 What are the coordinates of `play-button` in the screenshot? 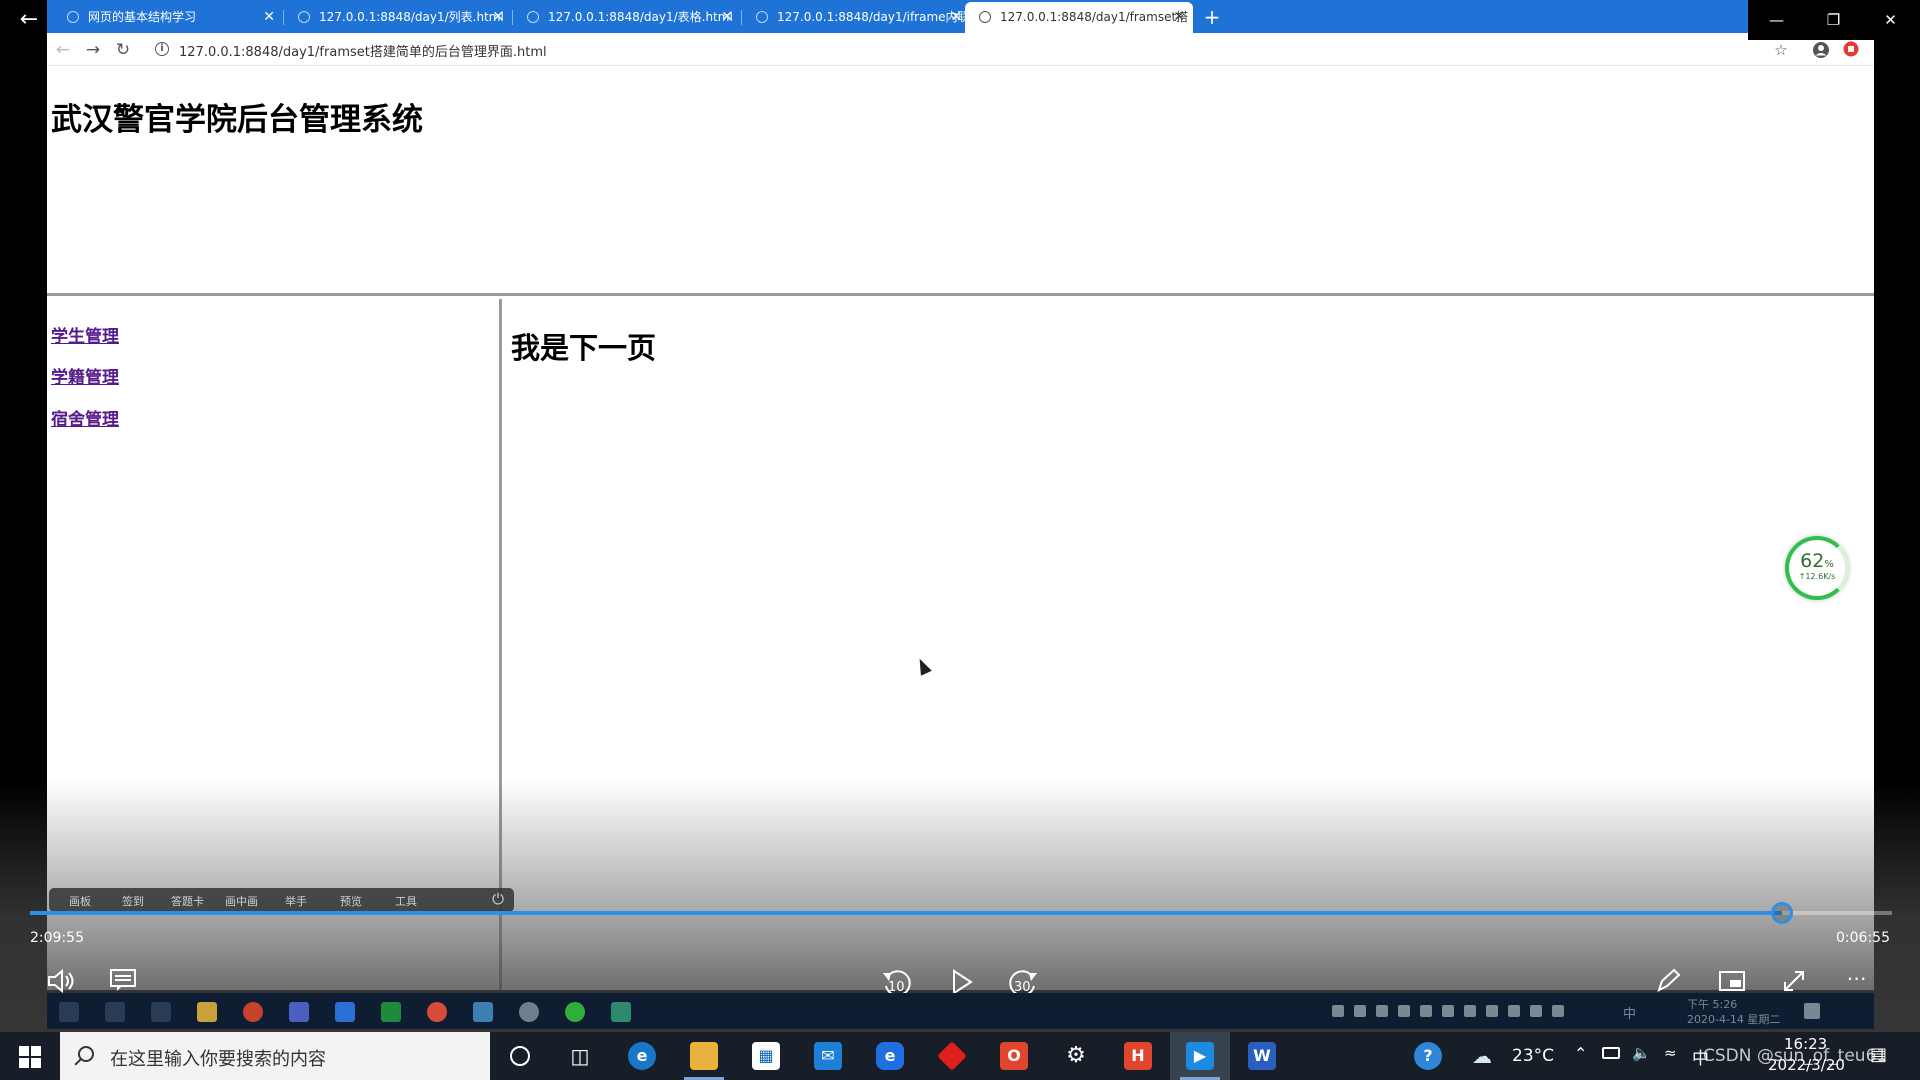 It's located at (962, 982).